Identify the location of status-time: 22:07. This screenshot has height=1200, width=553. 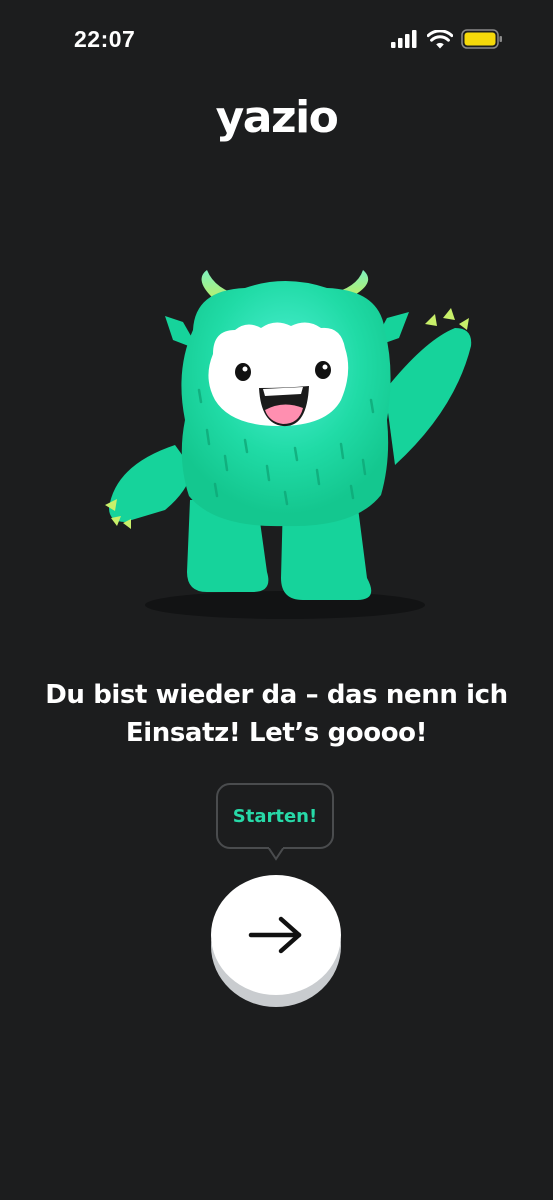
(105, 39).